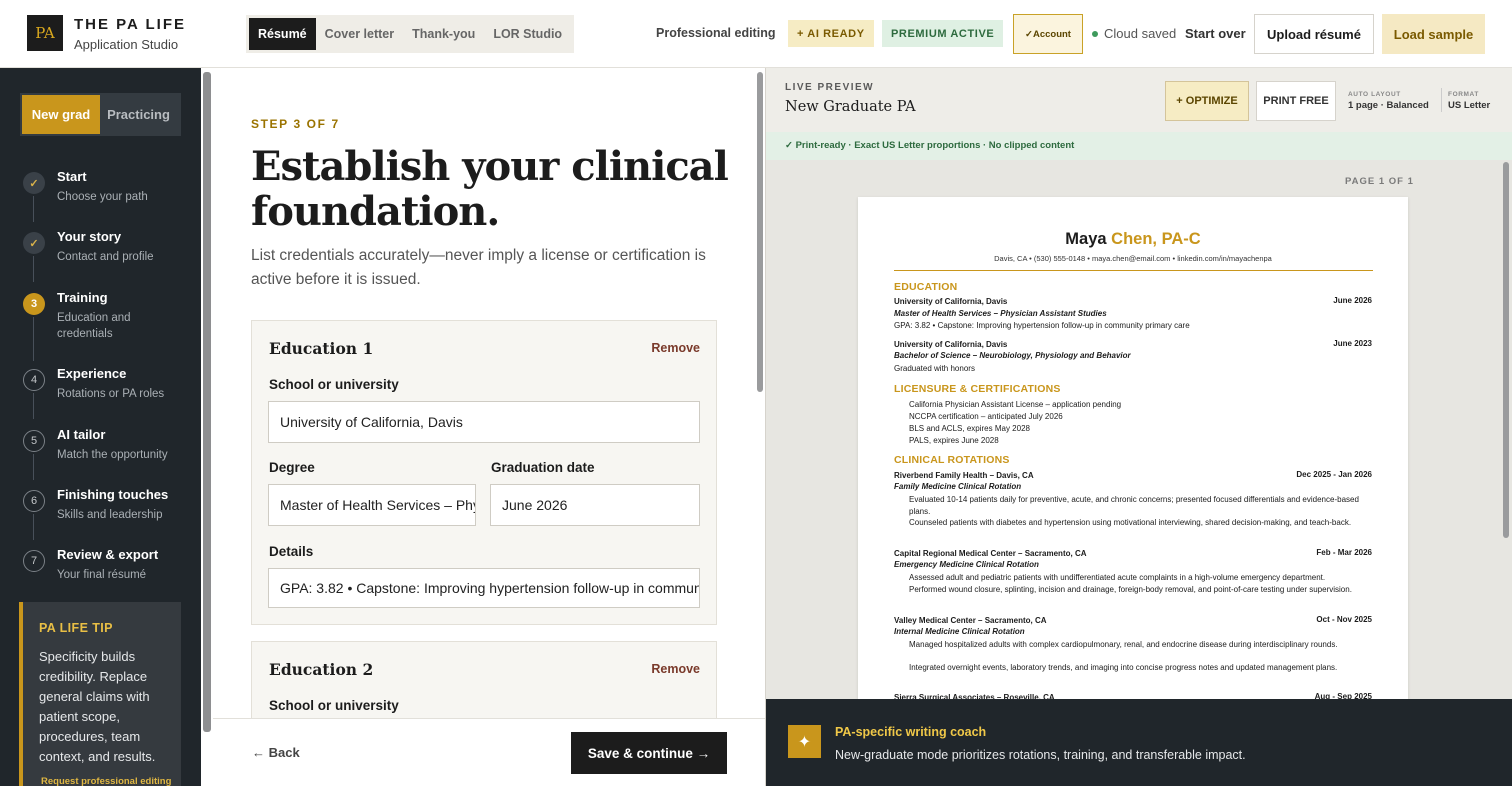 Image resolution: width=1512 pixels, height=786 pixels. Describe the element at coordinates (207, 402) in the screenshot. I see `form-scrollbar-left` at that location.